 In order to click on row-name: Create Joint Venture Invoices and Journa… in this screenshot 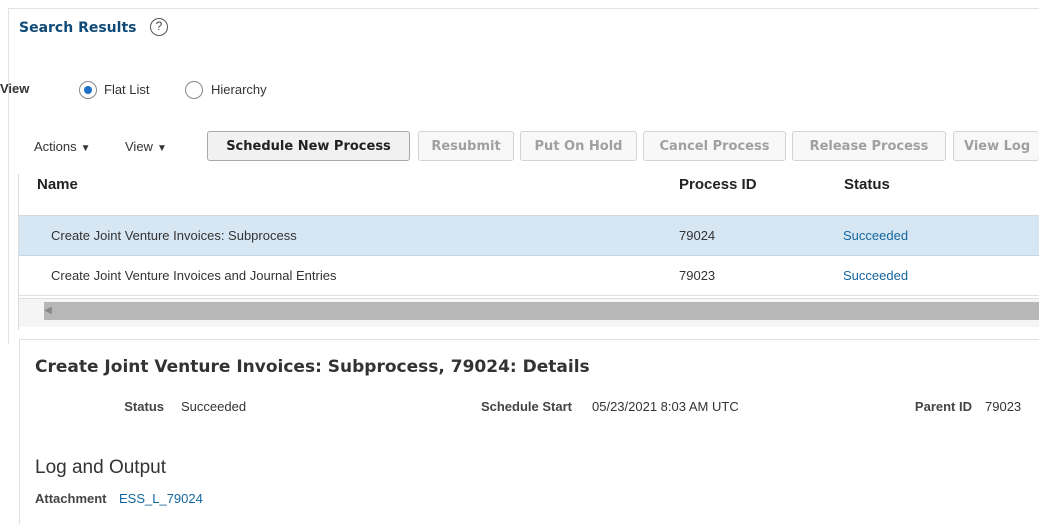, I will do `click(194, 275)`.